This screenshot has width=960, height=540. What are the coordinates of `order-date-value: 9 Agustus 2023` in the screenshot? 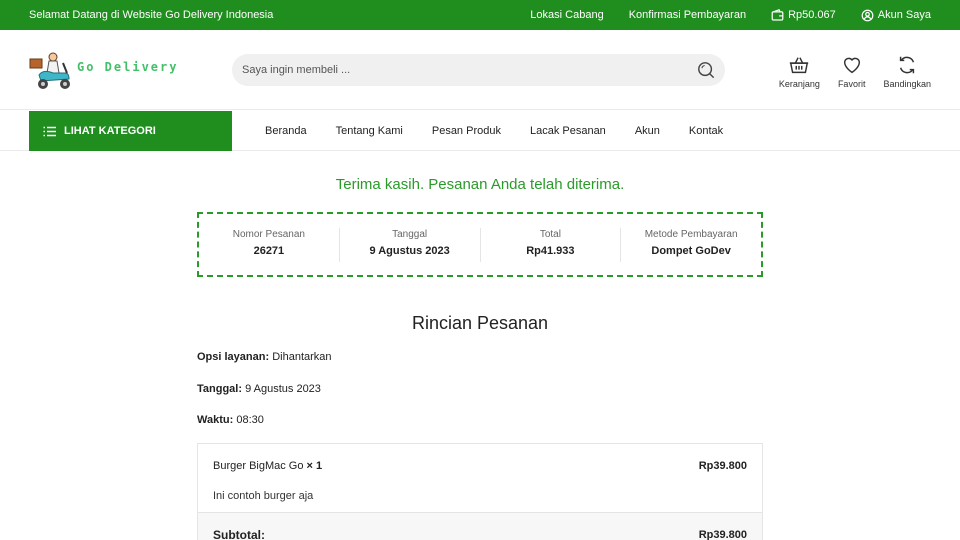 It's located at (409, 250).